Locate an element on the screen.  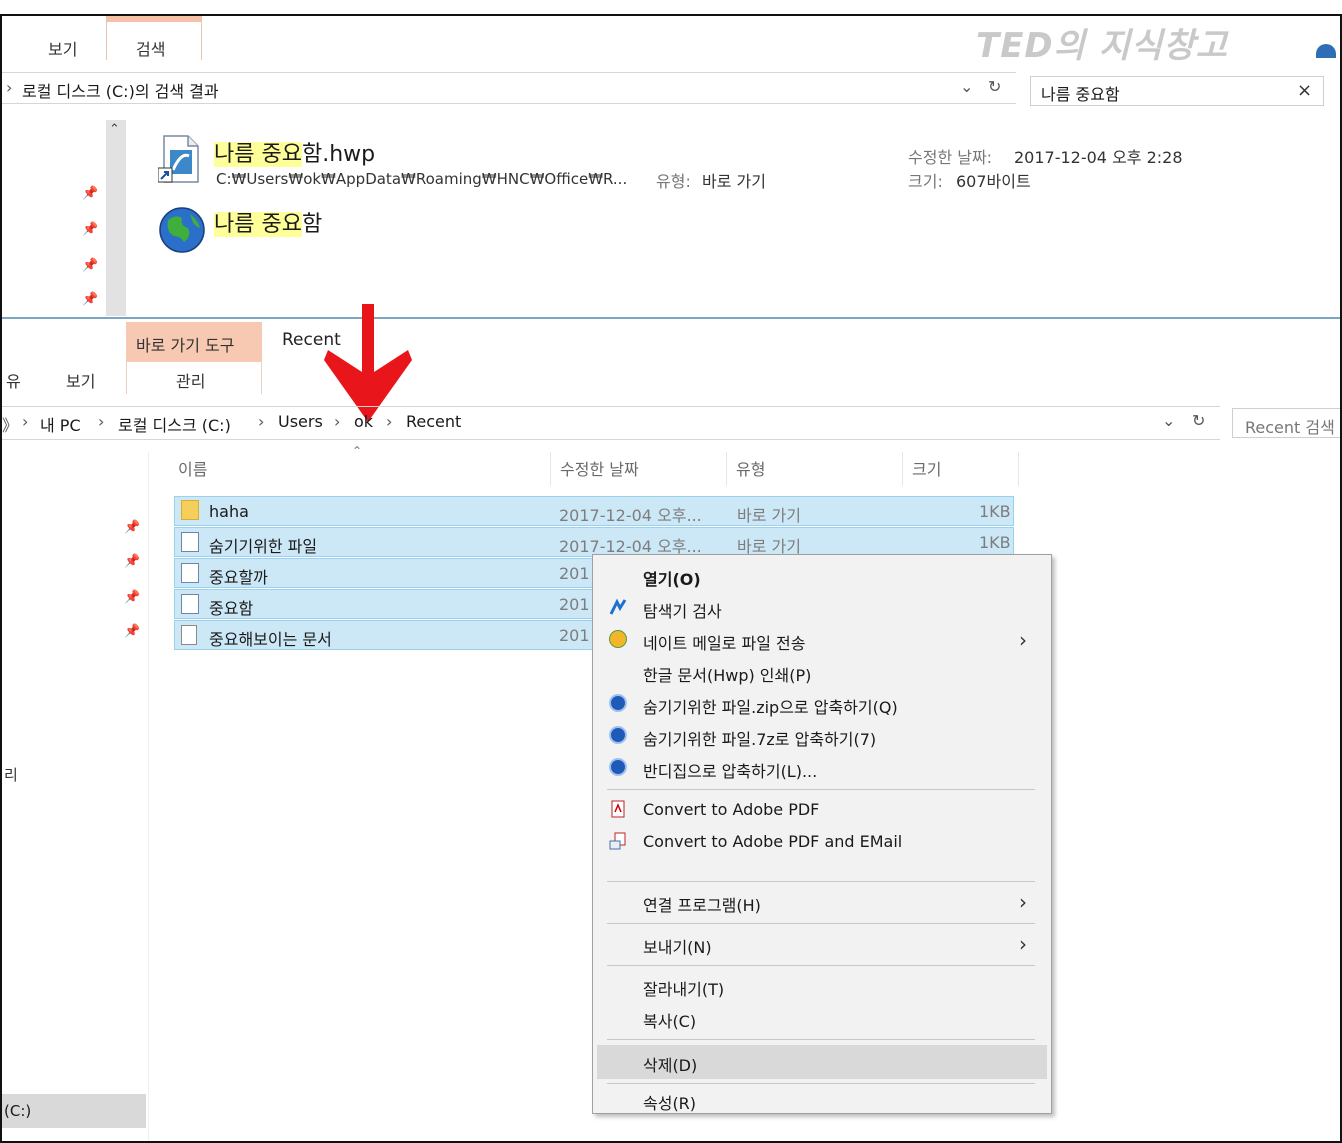
menu-item-properties: 속성(R) is located at coordinates (822, 1100).